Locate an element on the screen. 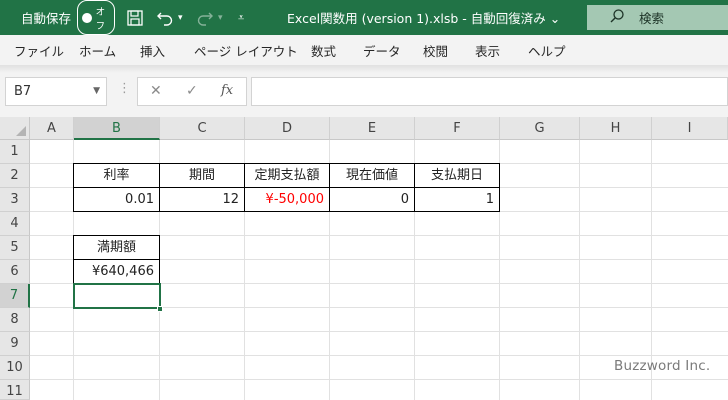 The width and height of the screenshot is (728, 400). chevron-down-icon: ▼ is located at coordinates (96, 91).